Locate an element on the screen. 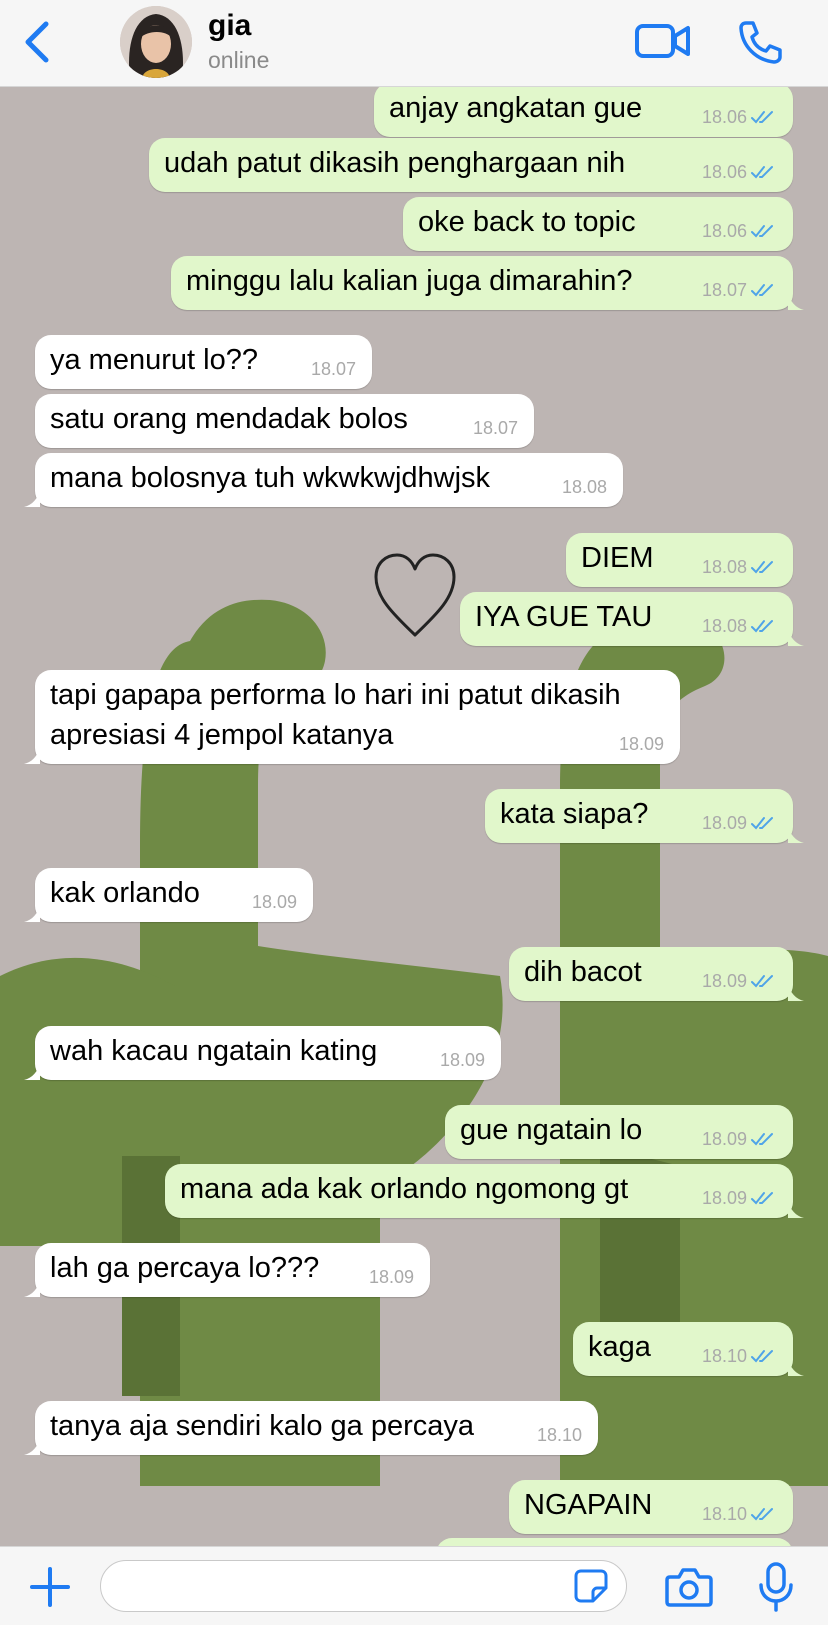 This screenshot has width=828, height=1625. back-button is located at coordinates (38, 43).